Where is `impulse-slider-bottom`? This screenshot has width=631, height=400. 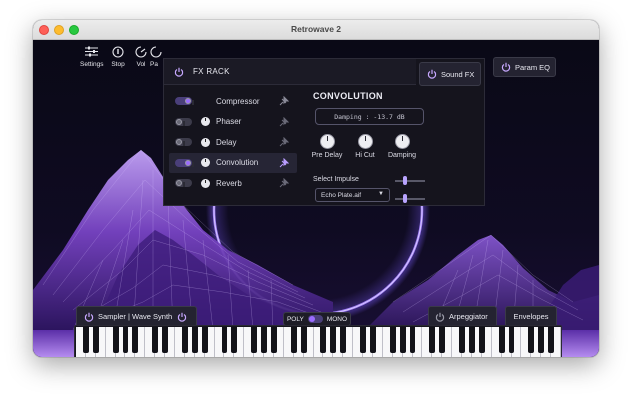 impulse-slider-bottom is located at coordinates (410, 199).